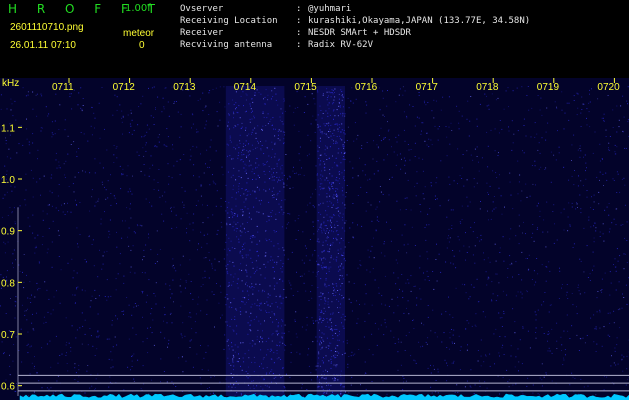  Describe the element at coordinates (142, 45) in the screenshot. I see `meteor-count: 0` at that location.